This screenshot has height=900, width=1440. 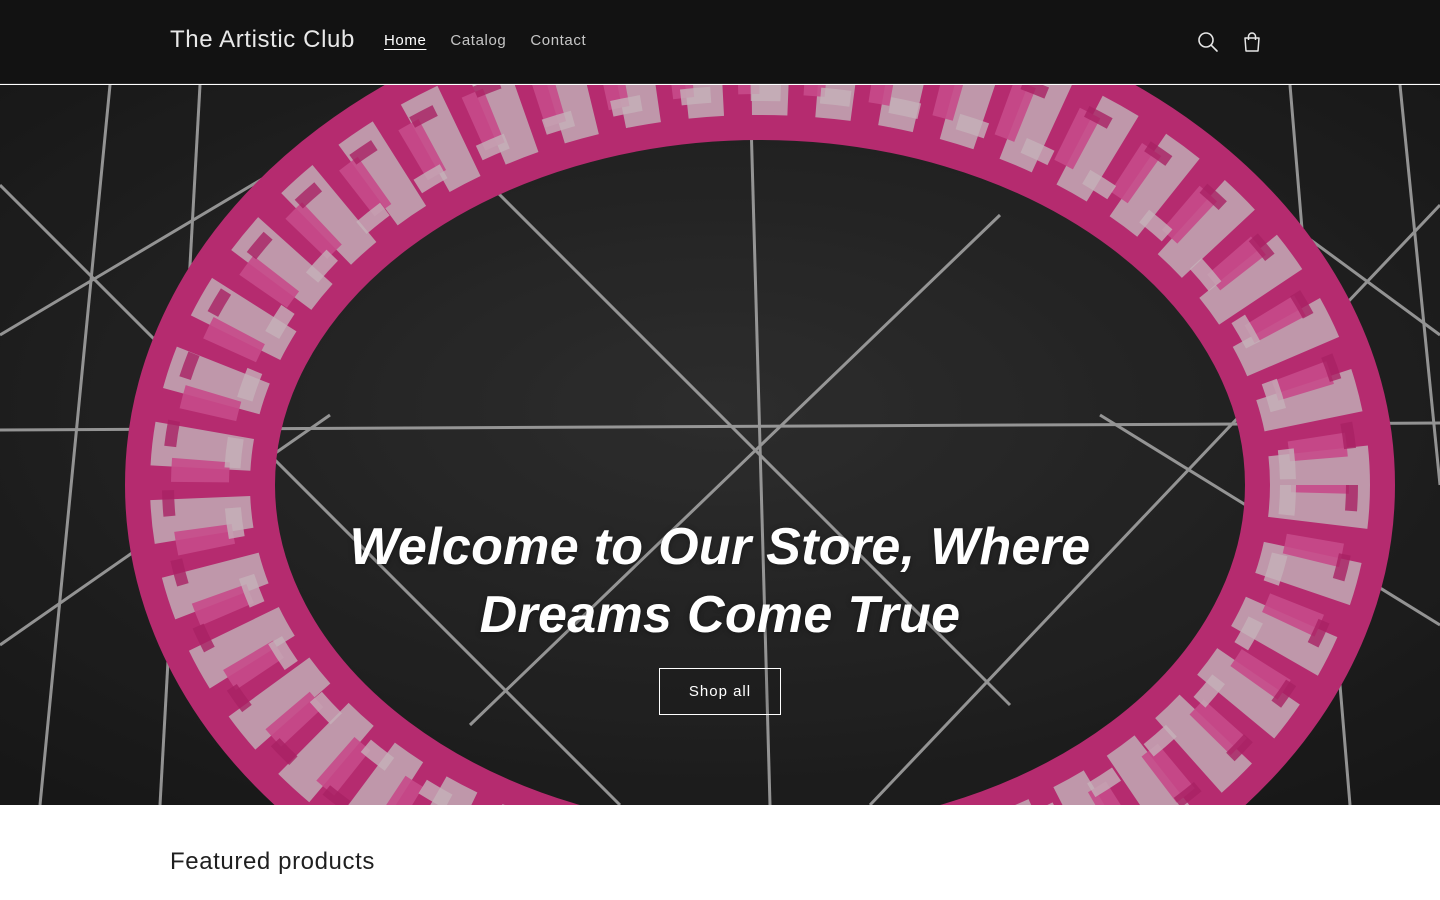 What do you see at coordinates (272, 861) in the screenshot?
I see `featured-products-heading: Featured products` at bounding box center [272, 861].